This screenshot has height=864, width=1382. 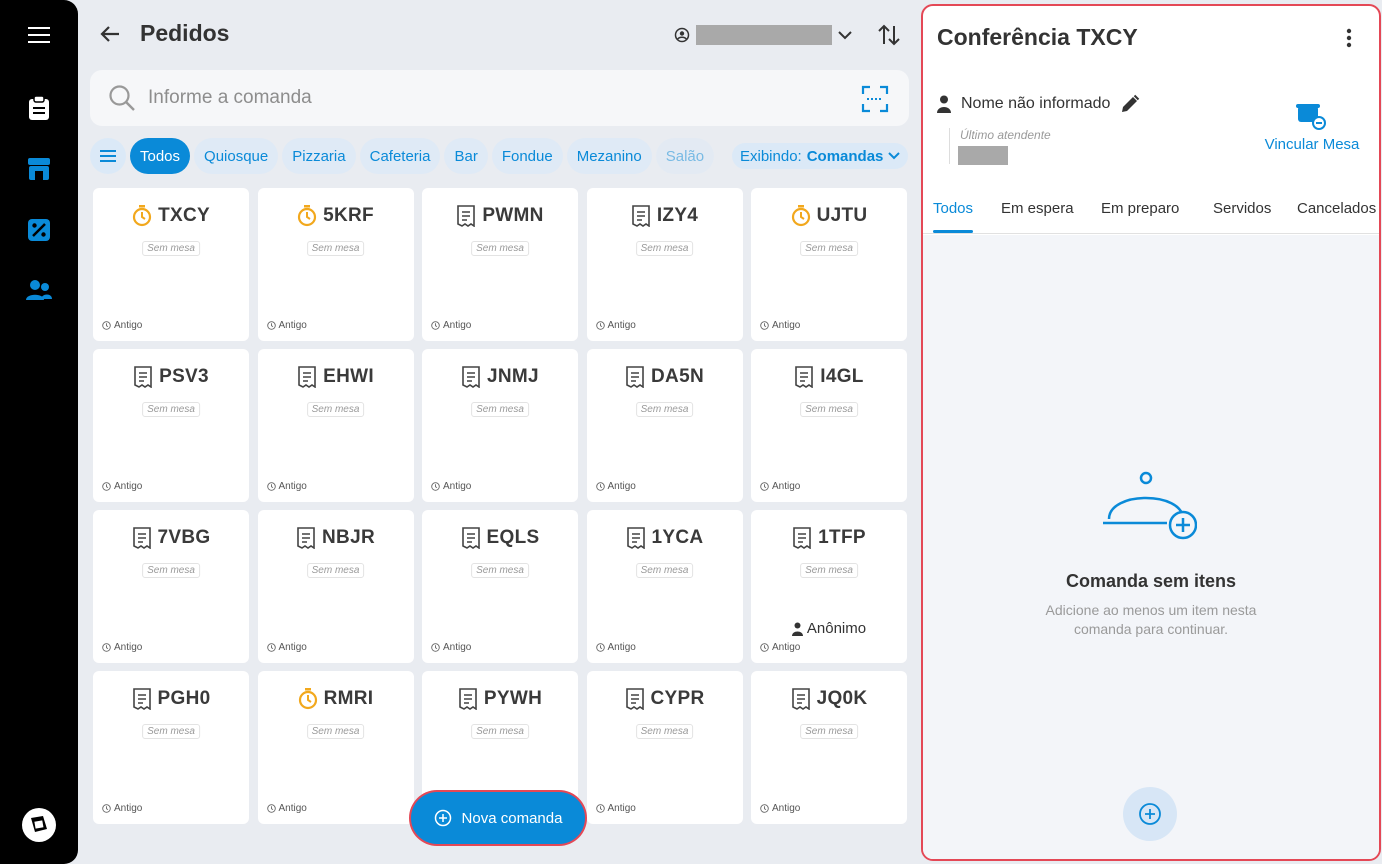 I want to click on chip-cafeteria: Cafeteria, so click(x=400, y=156).